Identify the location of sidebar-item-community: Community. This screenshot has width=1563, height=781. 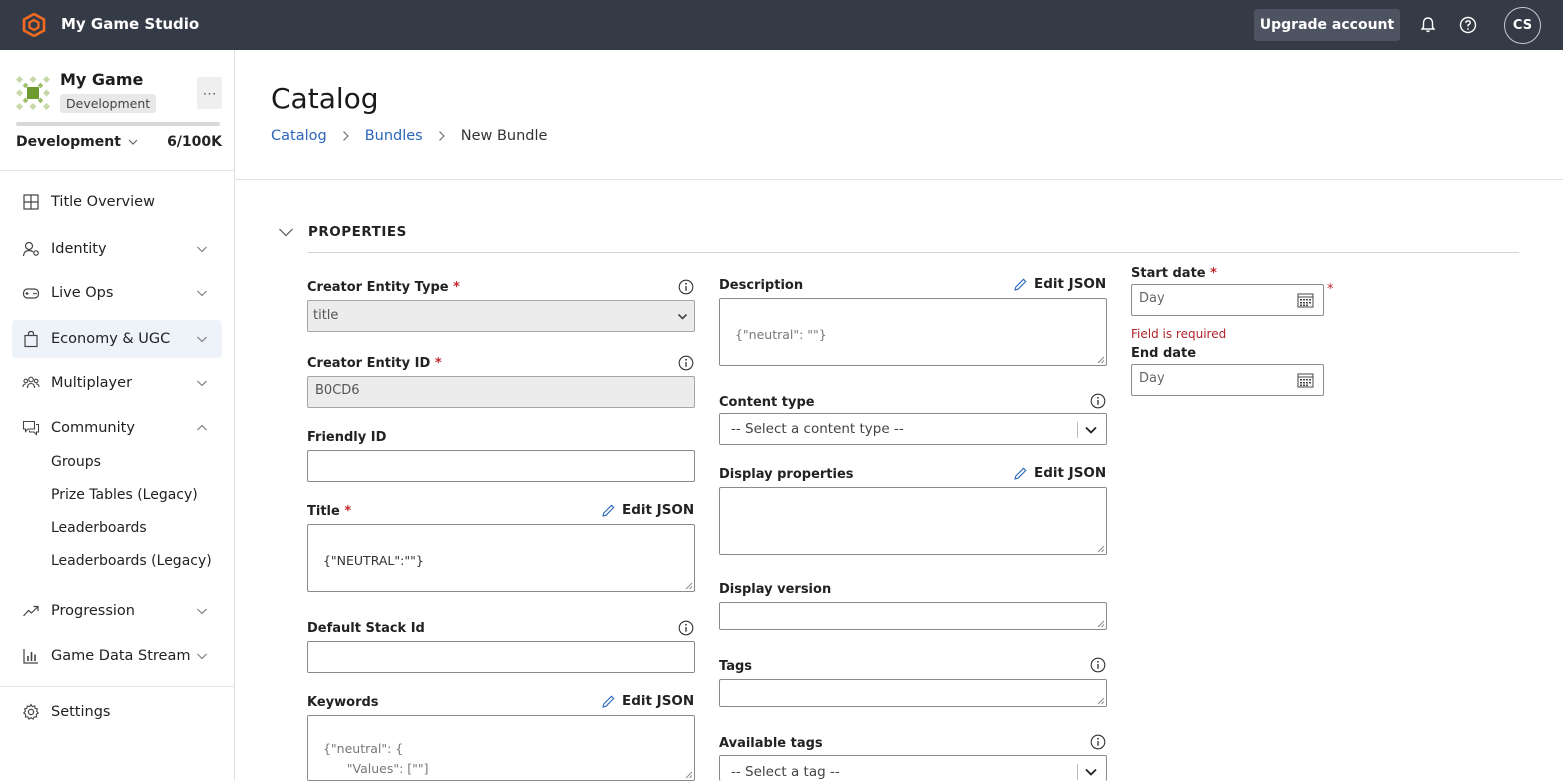
(117, 428).